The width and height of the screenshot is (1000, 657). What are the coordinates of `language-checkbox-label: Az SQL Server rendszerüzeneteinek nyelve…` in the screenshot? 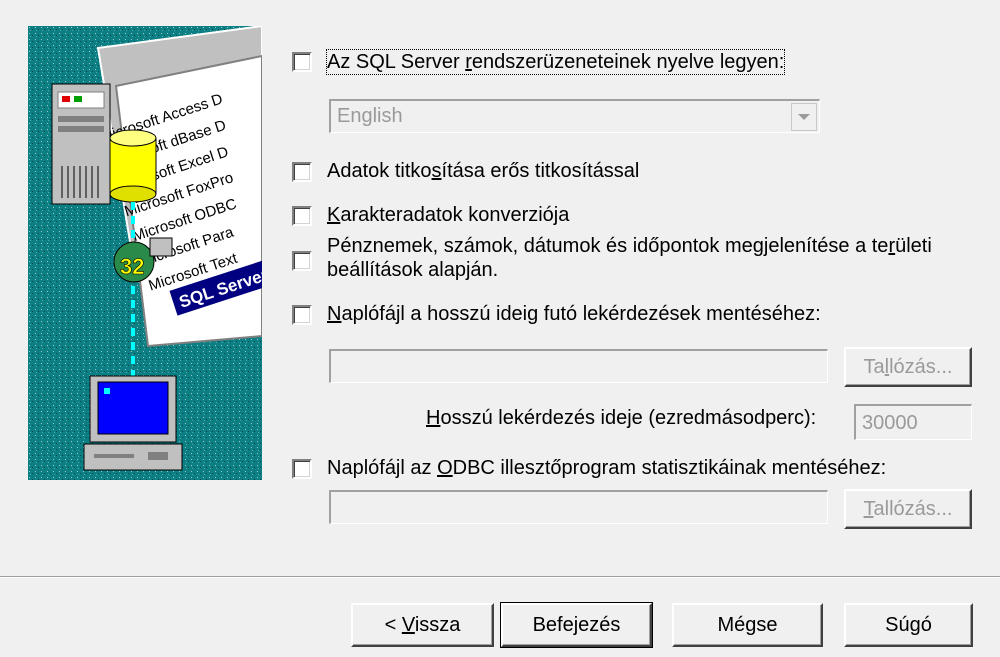 It's located at (555, 62).